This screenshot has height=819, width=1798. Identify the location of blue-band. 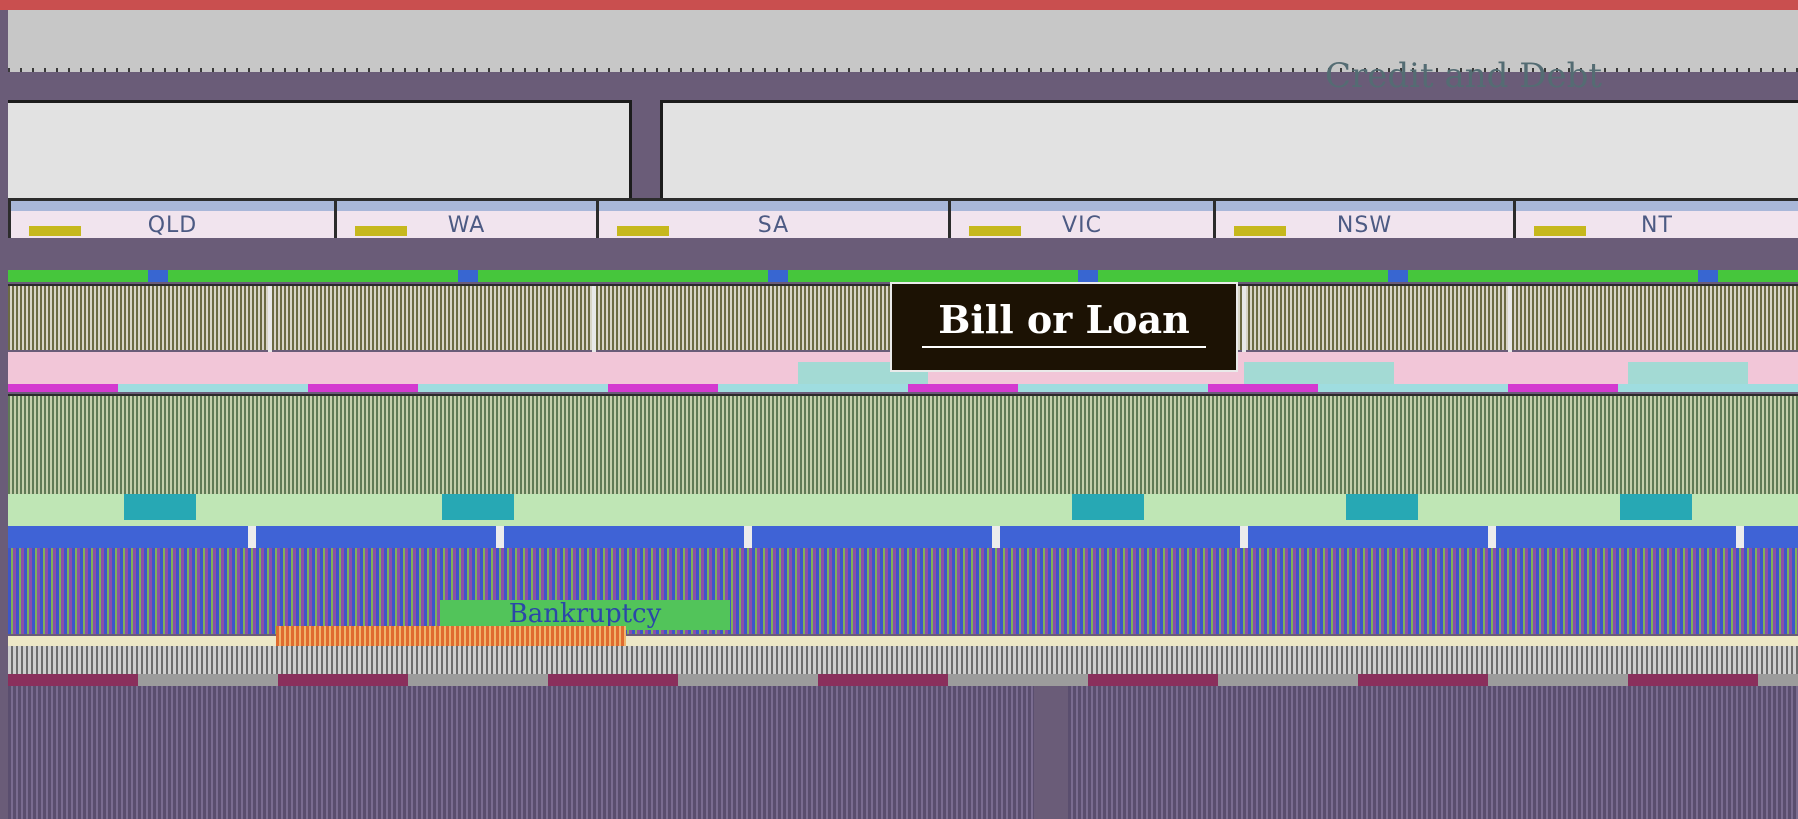
(903, 537).